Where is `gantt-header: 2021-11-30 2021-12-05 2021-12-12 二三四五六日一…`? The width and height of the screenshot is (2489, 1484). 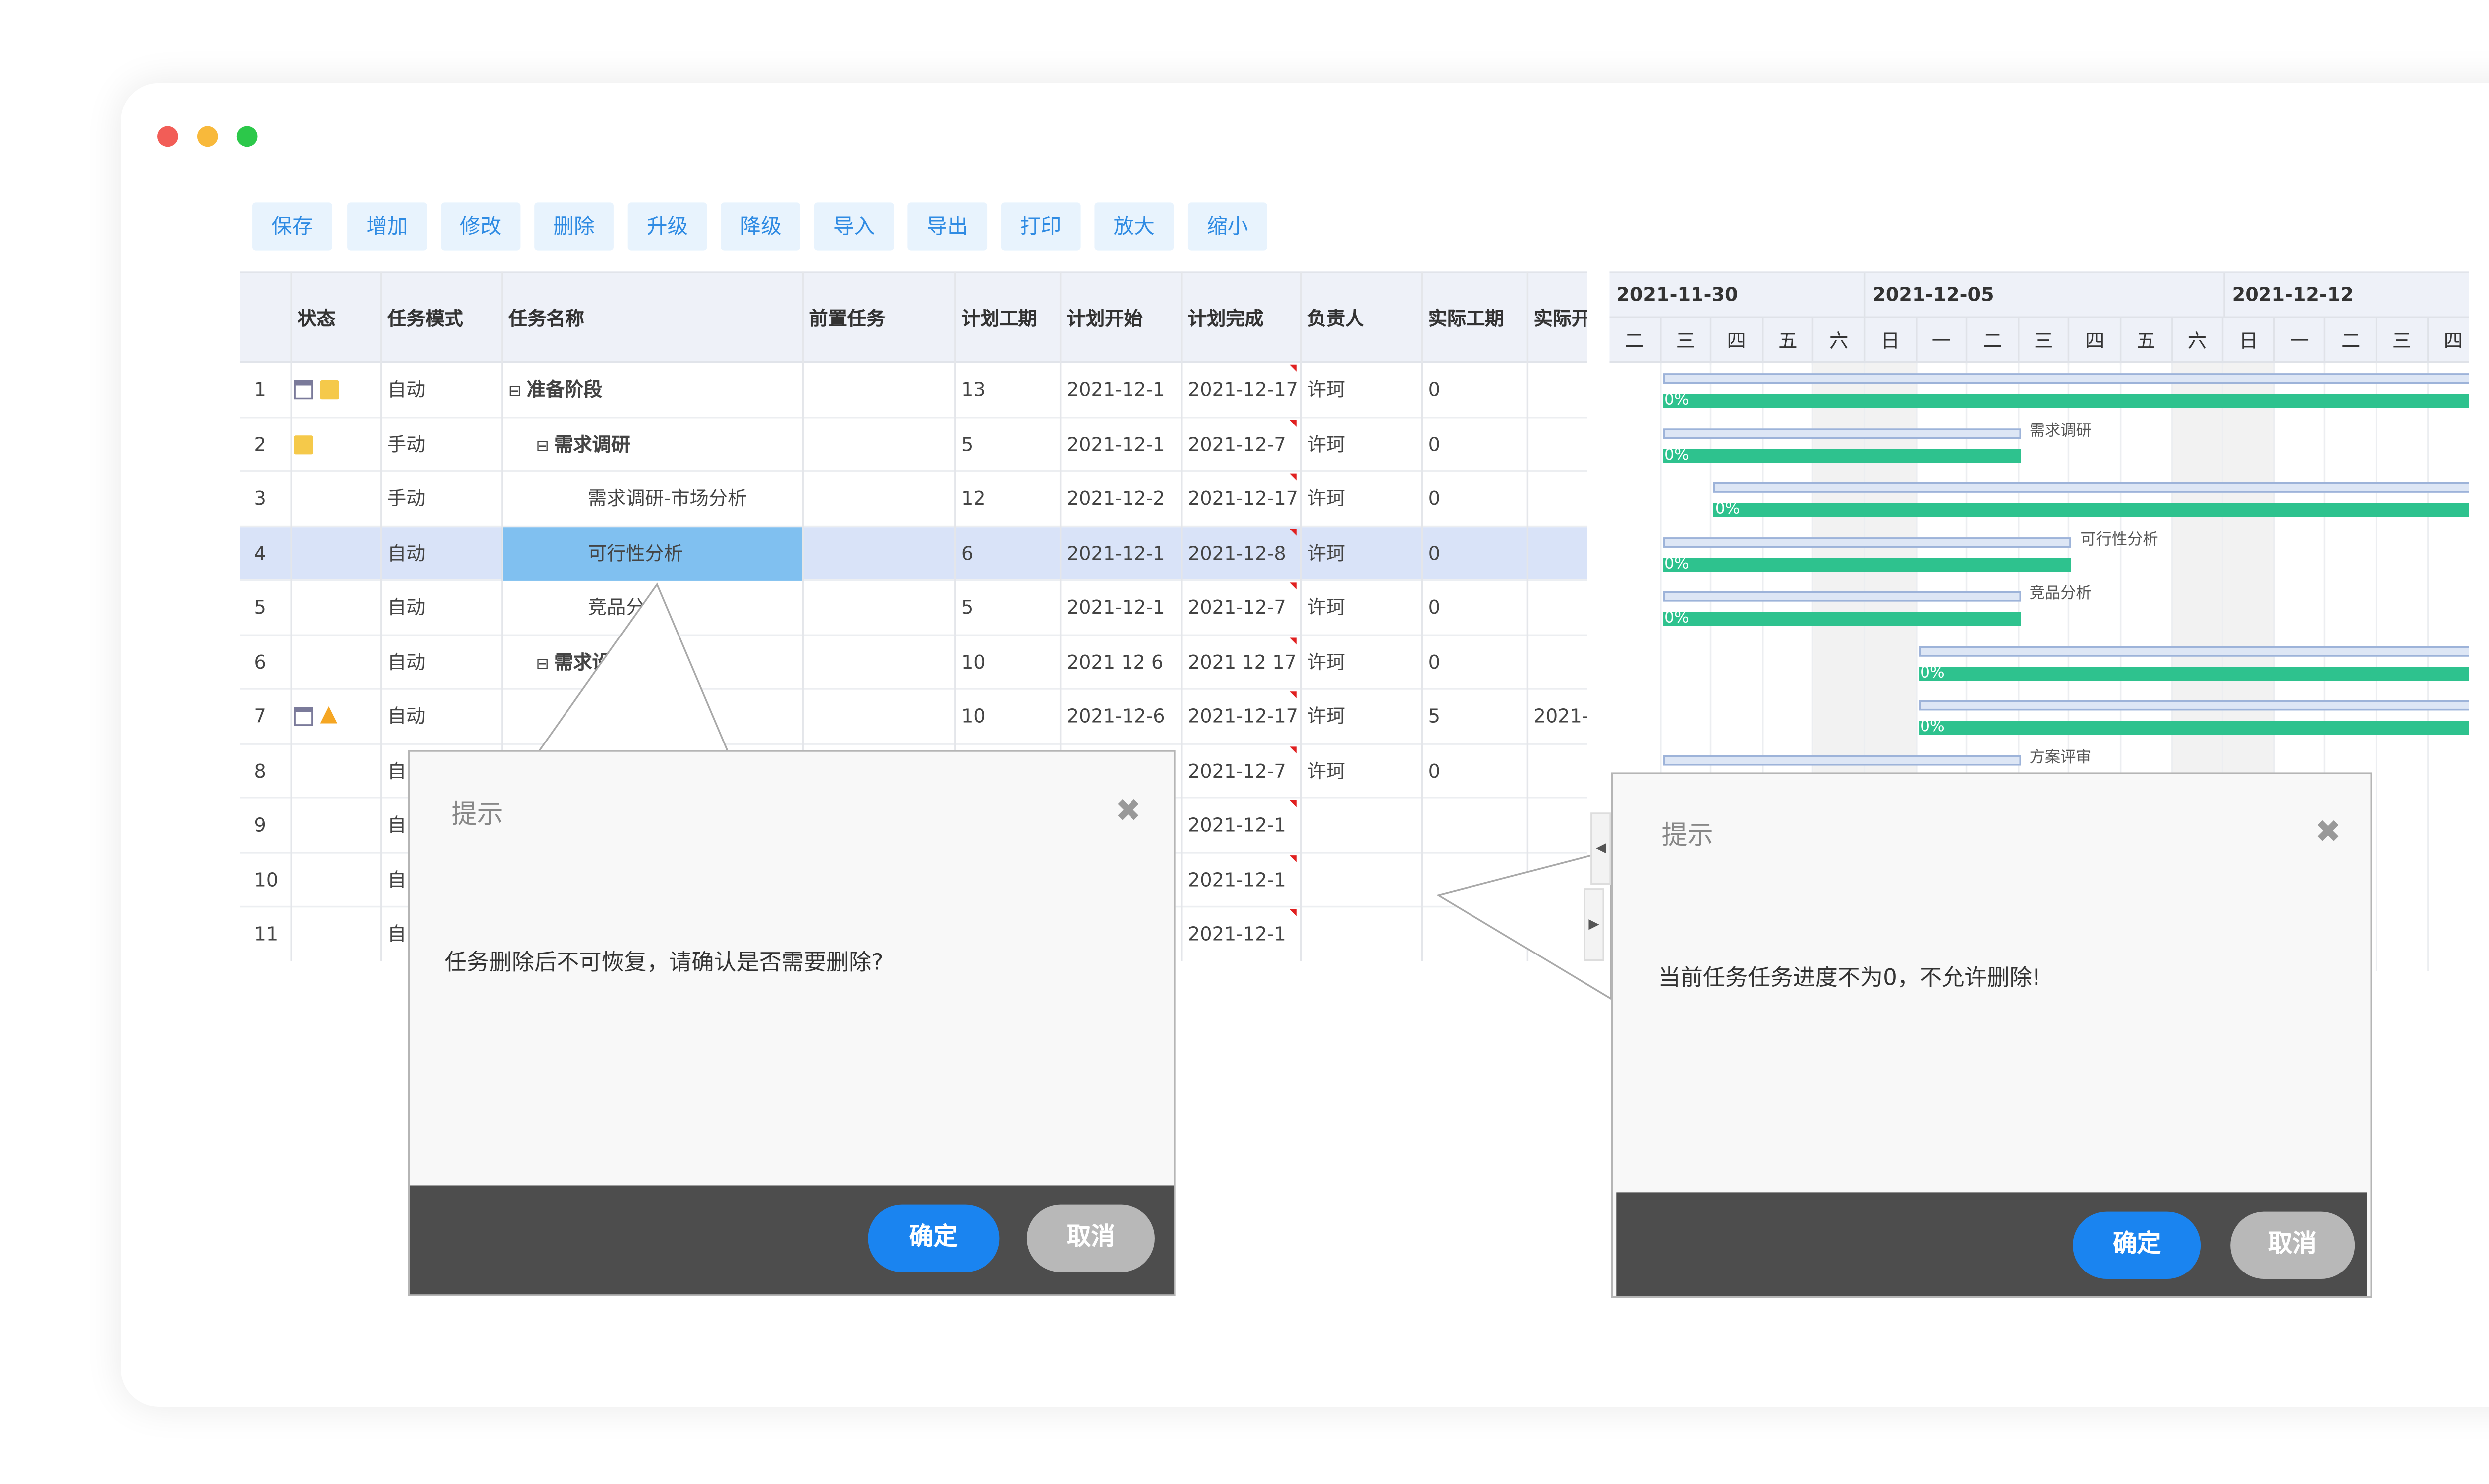
gantt-header: 2021-11-30 2021-12-05 2021-12-12 二三四五六日一… is located at coordinates (2039, 318).